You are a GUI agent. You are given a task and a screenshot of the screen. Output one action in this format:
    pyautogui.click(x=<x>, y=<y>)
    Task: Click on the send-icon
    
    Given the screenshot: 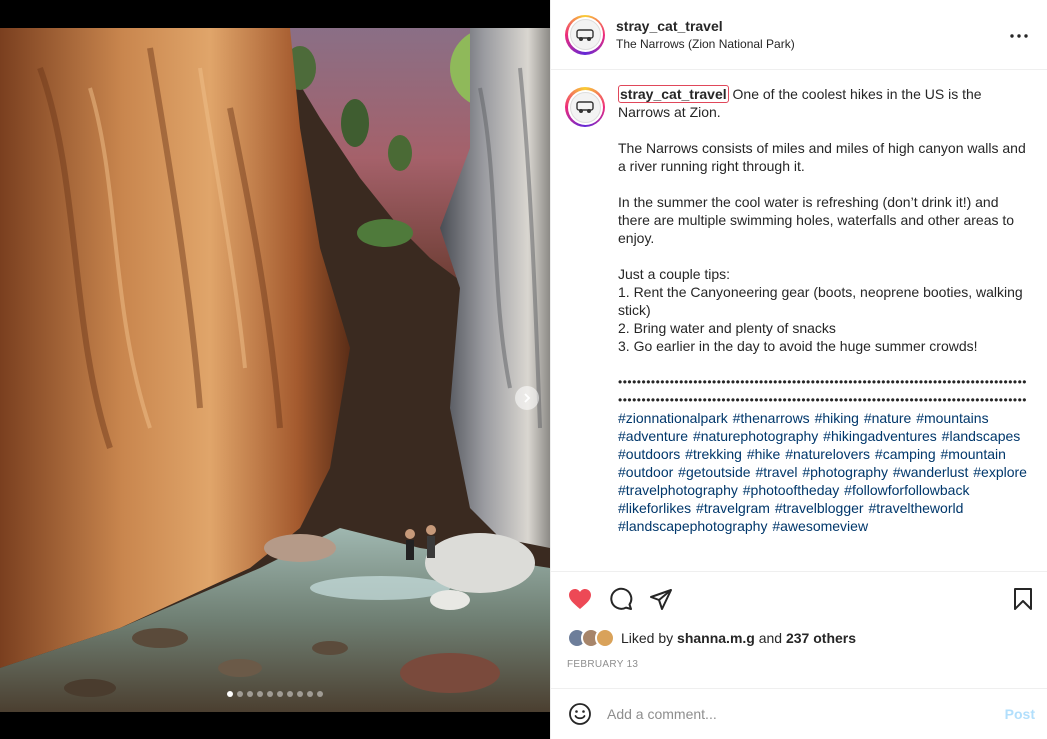 What is the action you would take?
    pyautogui.click(x=661, y=599)
    